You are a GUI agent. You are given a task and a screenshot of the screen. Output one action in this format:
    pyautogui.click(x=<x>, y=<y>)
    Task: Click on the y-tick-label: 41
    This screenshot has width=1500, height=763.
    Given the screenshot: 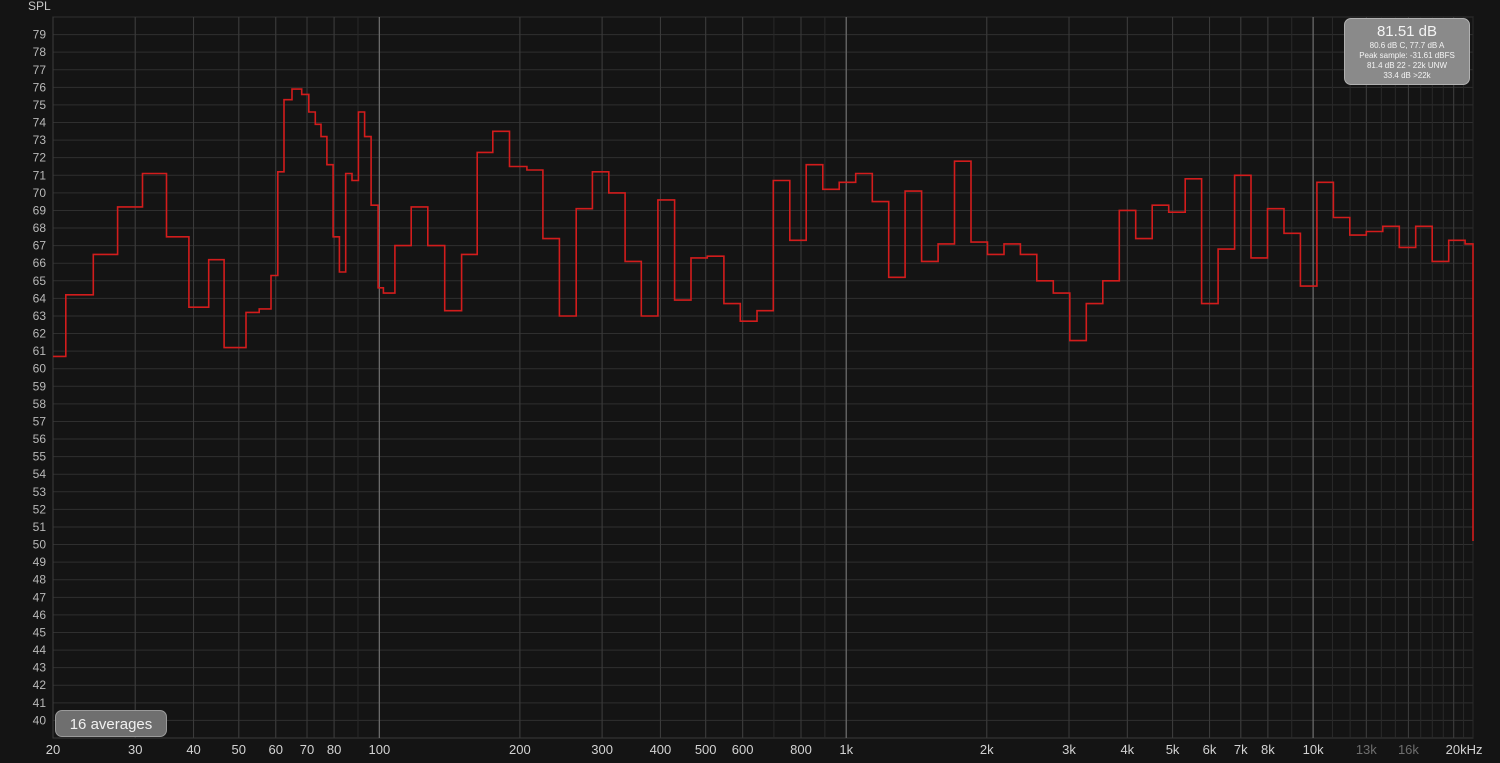 What is the action you would take?
    pyautogui.click(x=40, y=703)
    